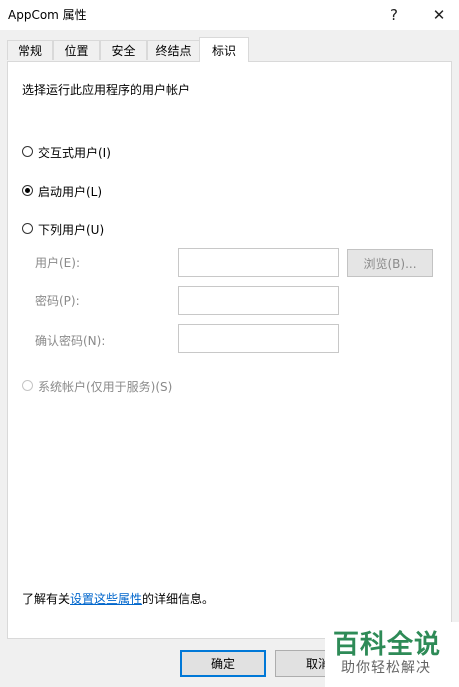 This screenshot has height=687, width=459. Describe the element at coordinates (387, 645) in the screenshot. I see `watermark-title: 百科全说` at that location.